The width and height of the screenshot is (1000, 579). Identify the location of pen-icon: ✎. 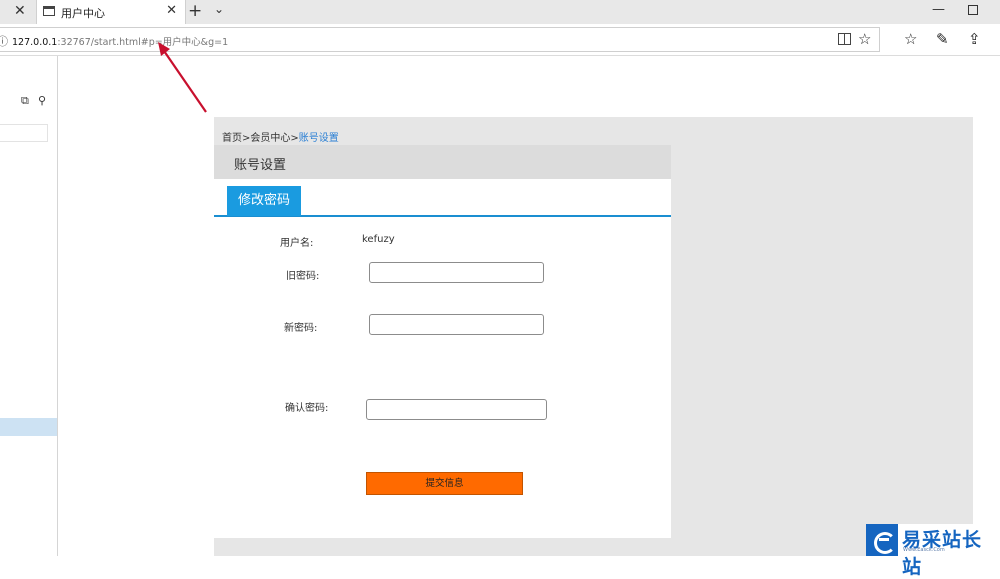
(942, 39).